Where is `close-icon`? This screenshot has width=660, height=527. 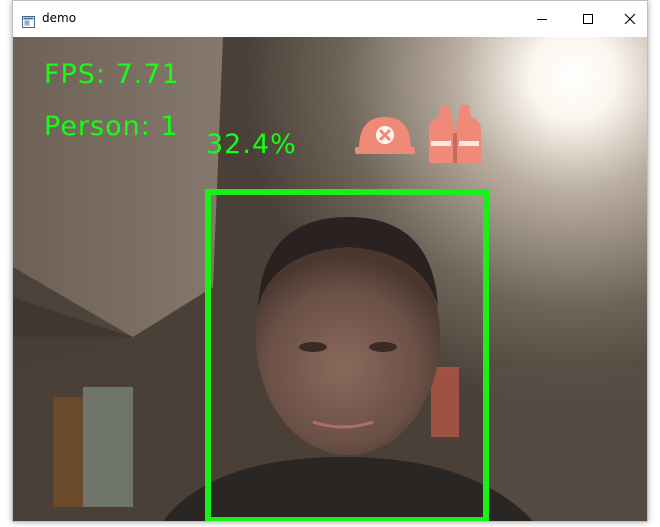 close-icon is located at coordinates (630, 19).